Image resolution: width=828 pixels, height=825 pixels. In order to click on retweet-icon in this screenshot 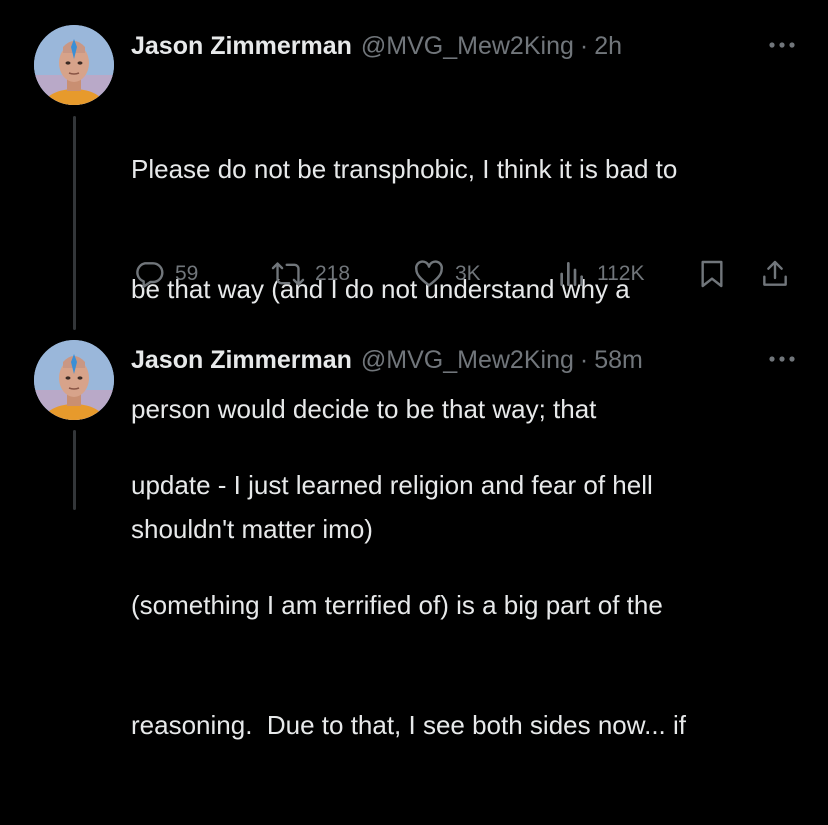, I will do `click(288, 274)`.